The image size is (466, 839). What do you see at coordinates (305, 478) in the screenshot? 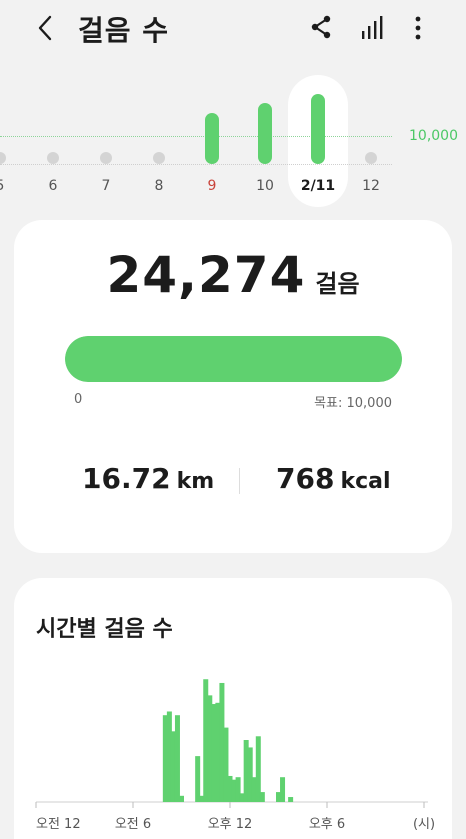
I see `calories-value: 768` at bounding box center [305, 478].